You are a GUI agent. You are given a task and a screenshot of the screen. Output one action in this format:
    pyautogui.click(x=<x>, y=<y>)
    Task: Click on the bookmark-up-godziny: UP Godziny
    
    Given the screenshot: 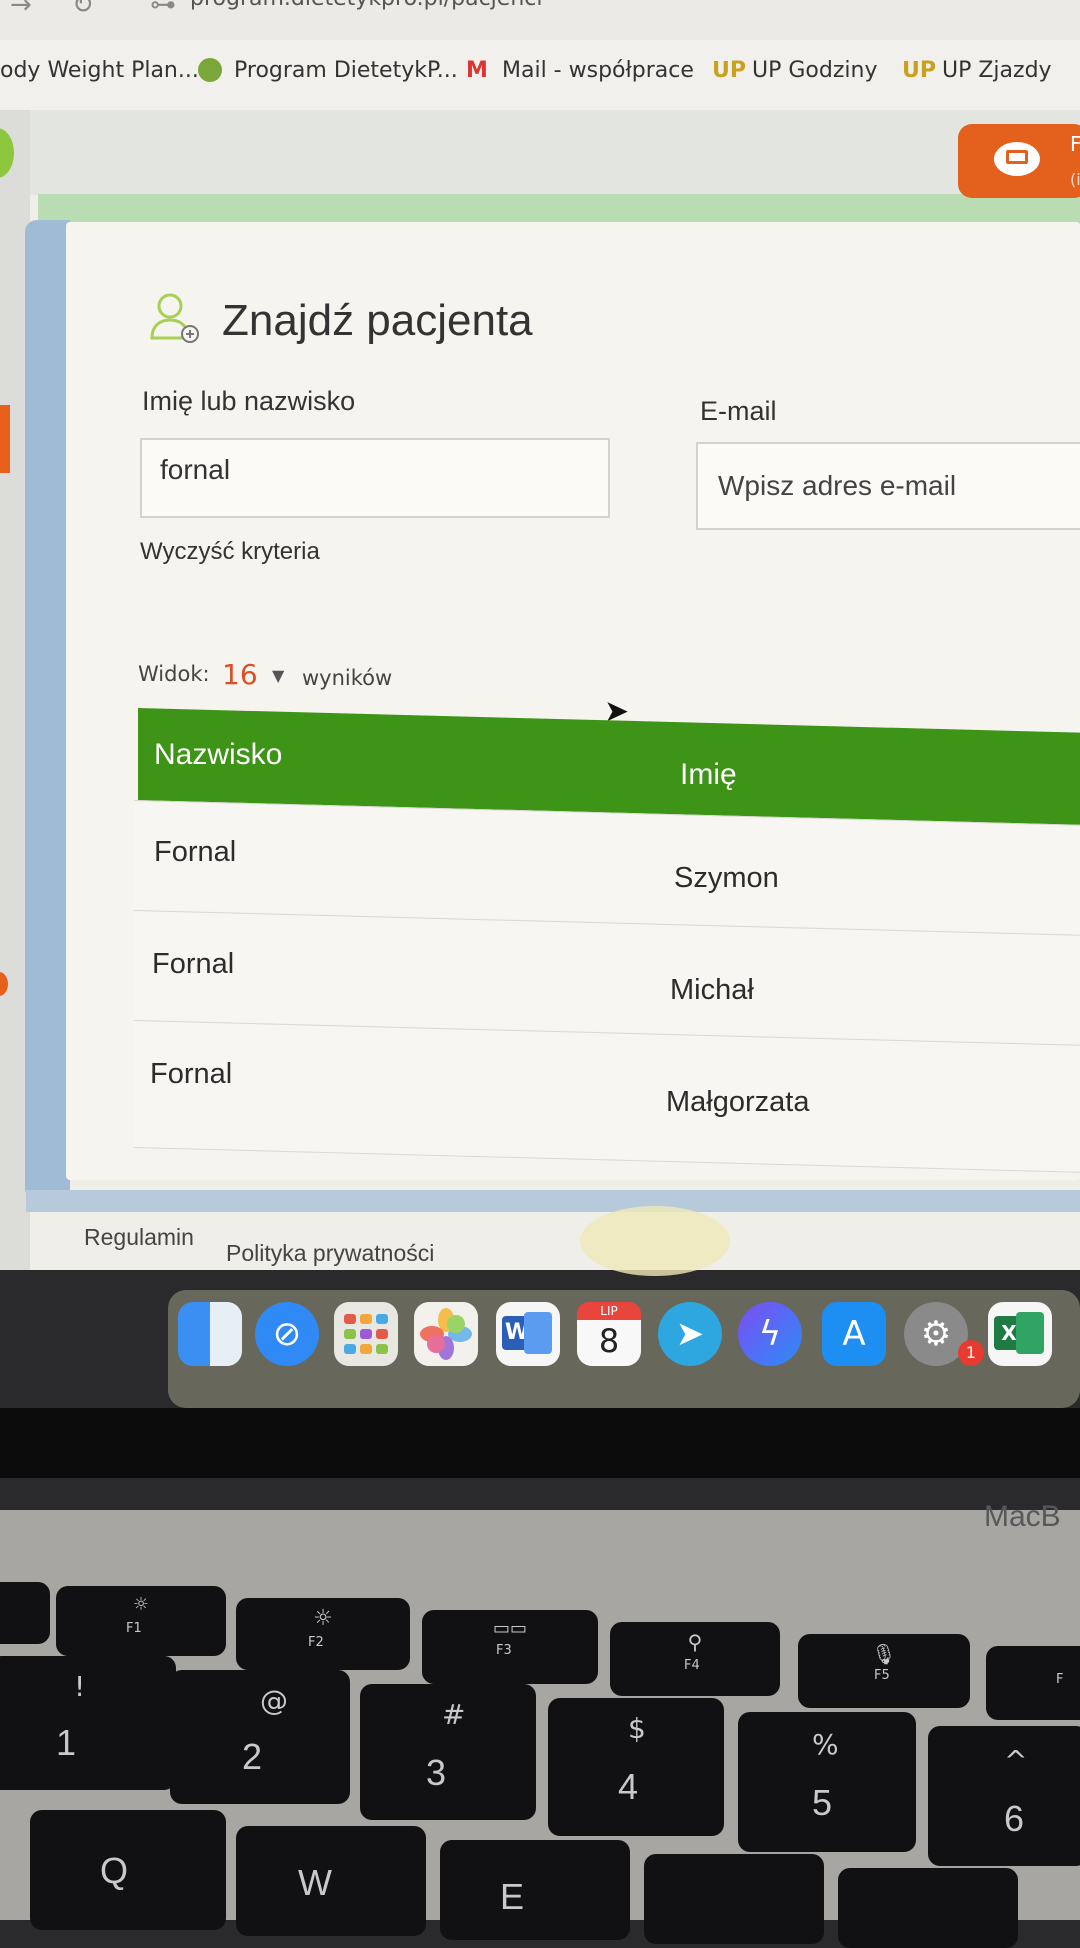 What is the action you would take?
    pyautogui.click(x=814, y=70)
    